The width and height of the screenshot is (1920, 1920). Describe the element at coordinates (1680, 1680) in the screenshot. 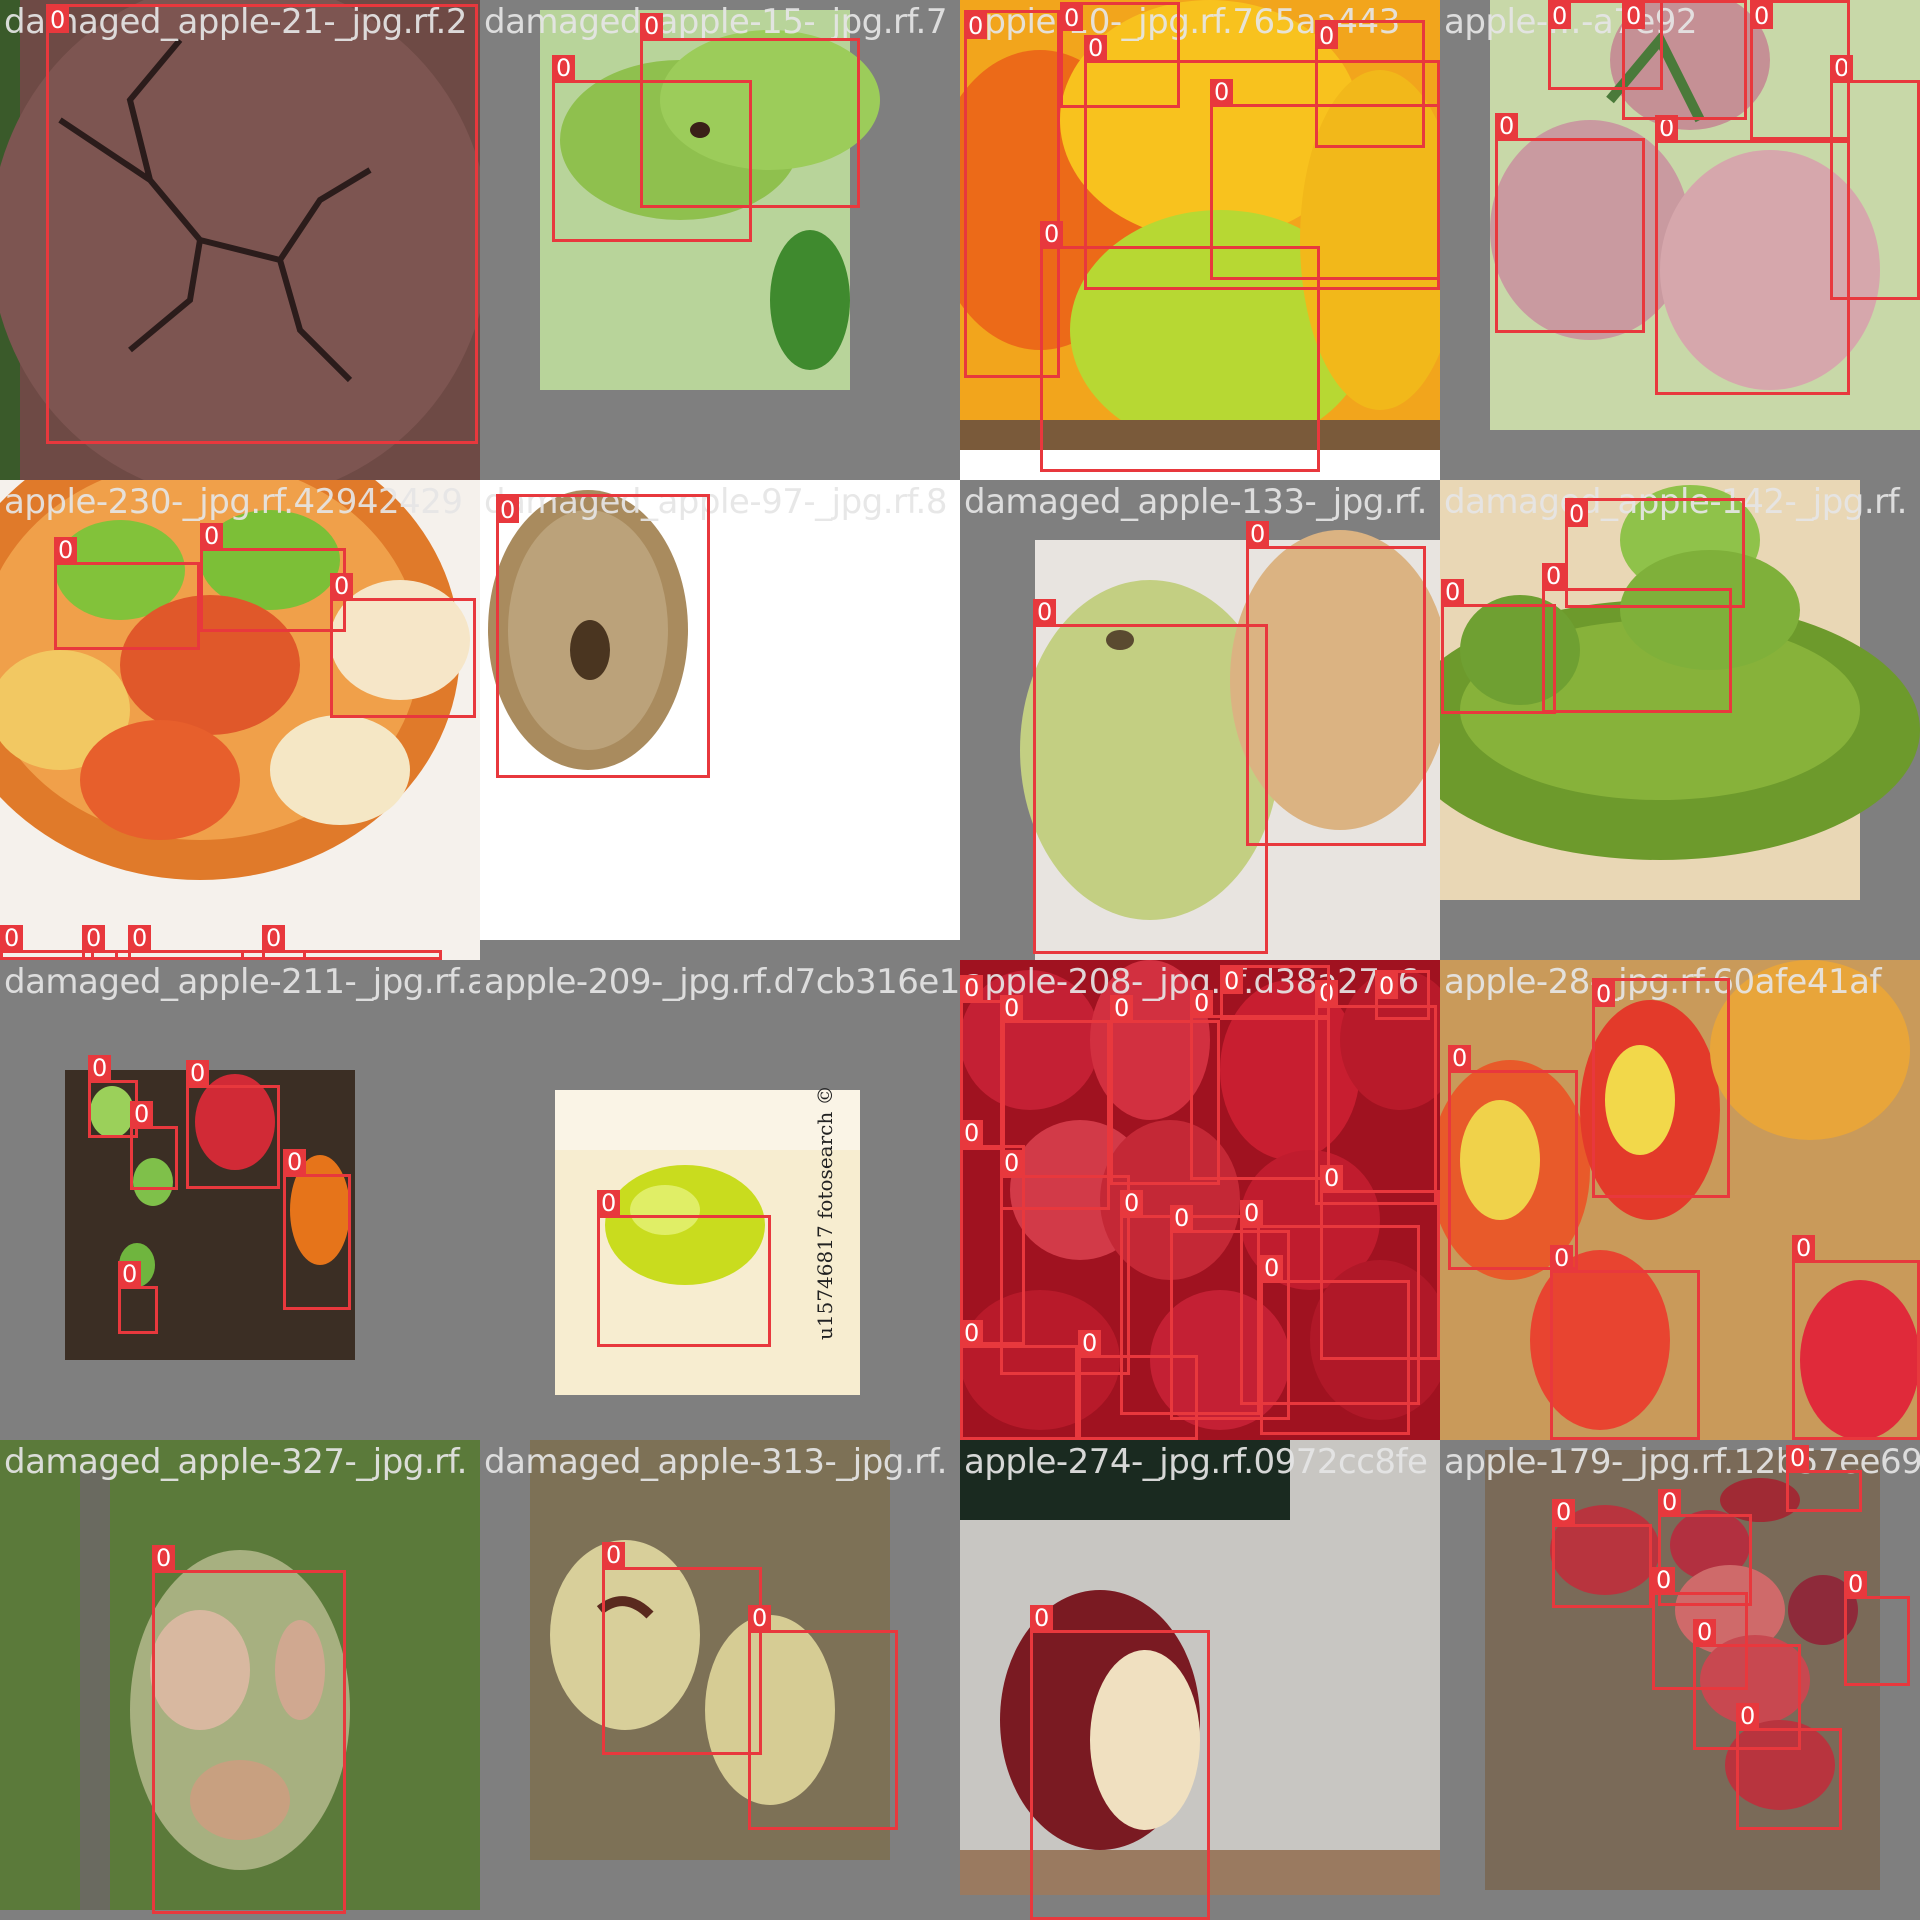

I see `mosaic-tile: apple-179-_jpg.rf.12b57ee69 0 0 0 0 0 0 0` at that location.